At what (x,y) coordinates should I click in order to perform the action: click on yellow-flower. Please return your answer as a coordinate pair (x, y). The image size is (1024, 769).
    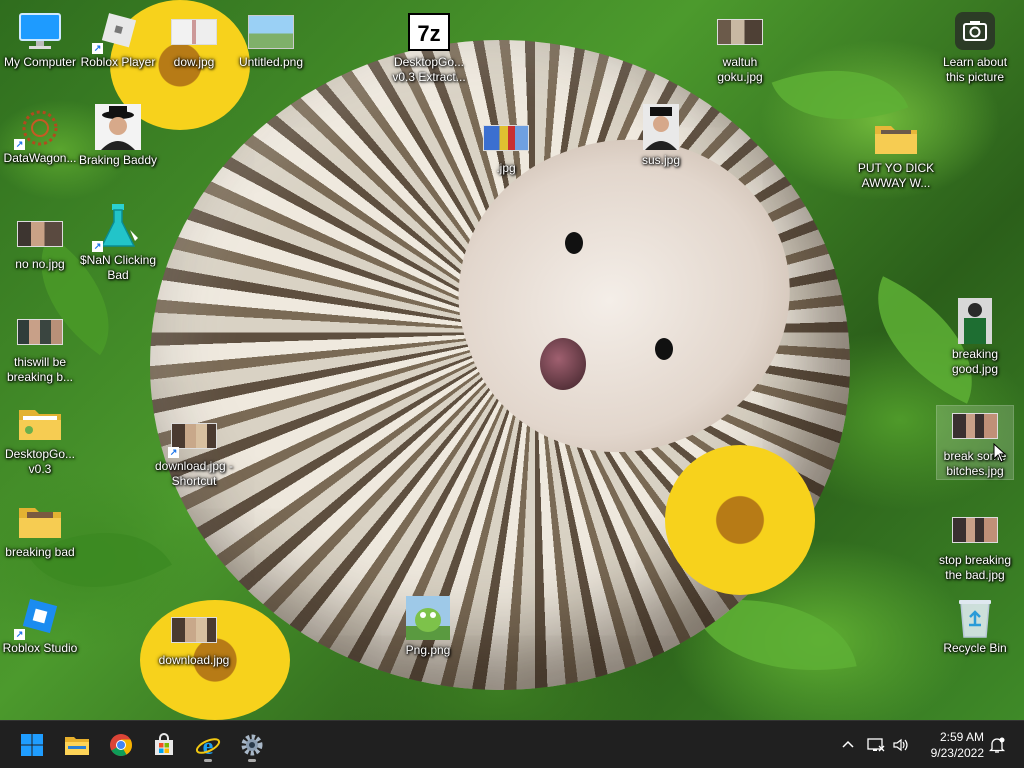
    Looking at the image, I should click on (740, 520).